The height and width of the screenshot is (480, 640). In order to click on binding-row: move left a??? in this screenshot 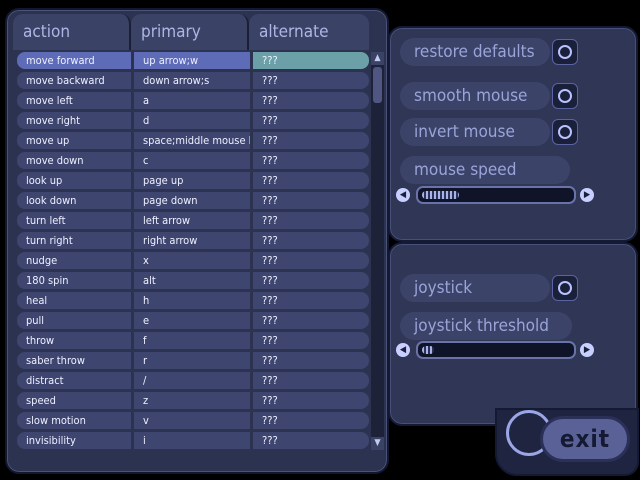, I will do `click(193, 100)`.